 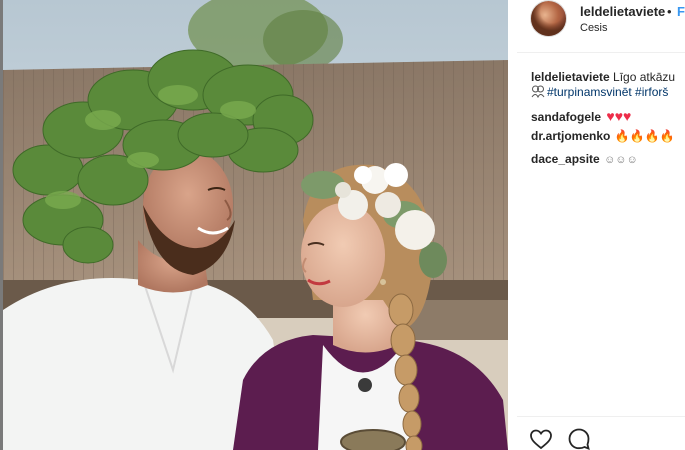 What do you see at coordinates (565, 159) in the screenshot?
I see `comment-username: dace_apsite` at bounding box center [565, 159].